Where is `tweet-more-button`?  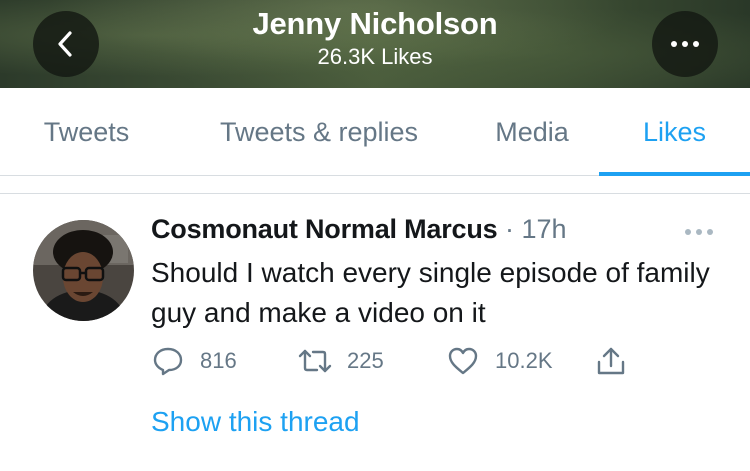
tweet-more-button is located at coordinates (699, 233).